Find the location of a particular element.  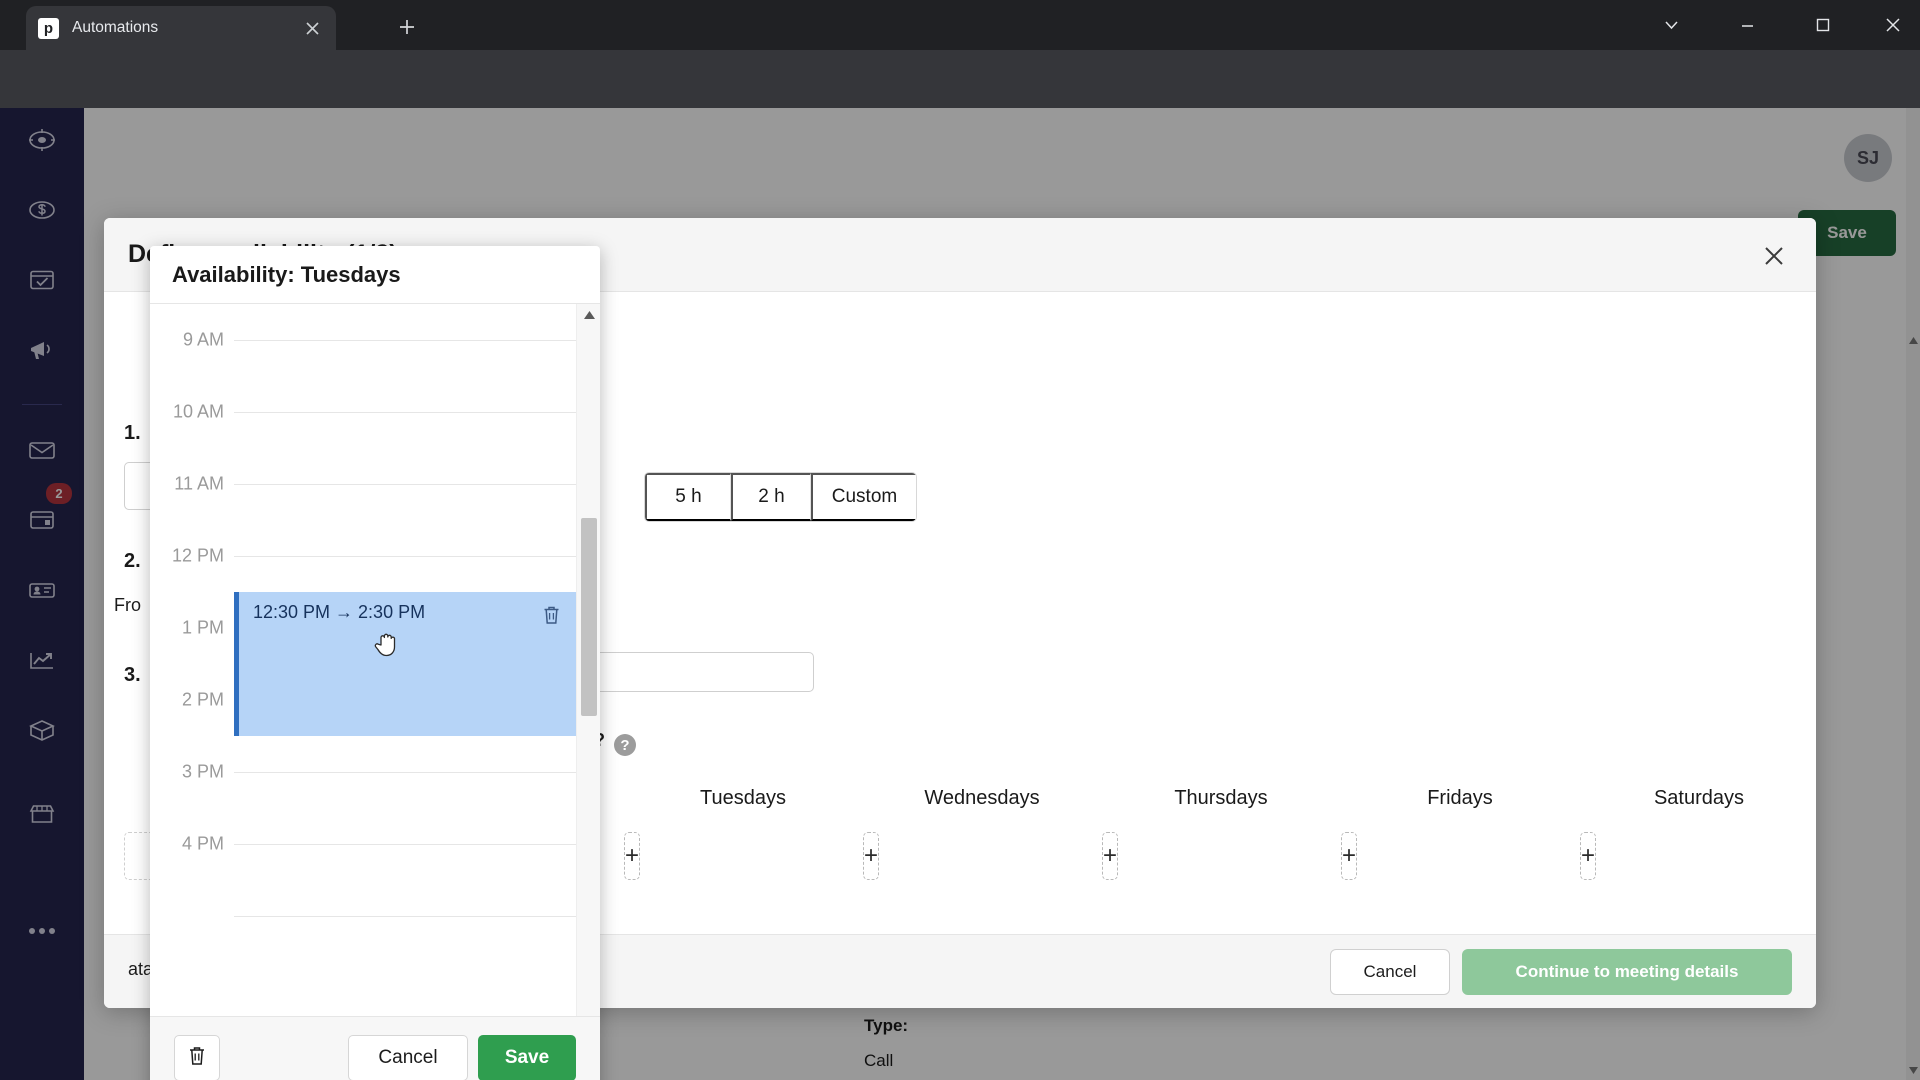

day-column-tuesdays: Tuesdays + is located at coordinates (743, 833).